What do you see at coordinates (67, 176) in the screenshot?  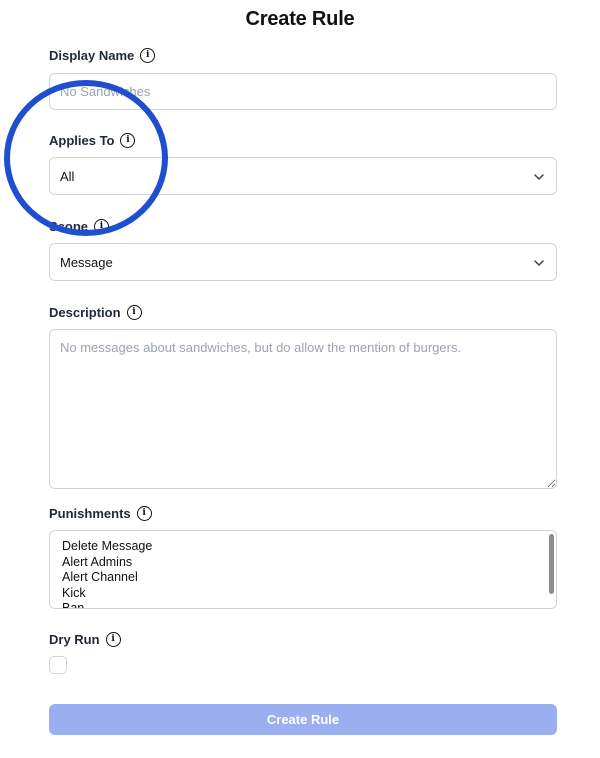 I see `applies-to-value: All` at bounding box center [67, 176].